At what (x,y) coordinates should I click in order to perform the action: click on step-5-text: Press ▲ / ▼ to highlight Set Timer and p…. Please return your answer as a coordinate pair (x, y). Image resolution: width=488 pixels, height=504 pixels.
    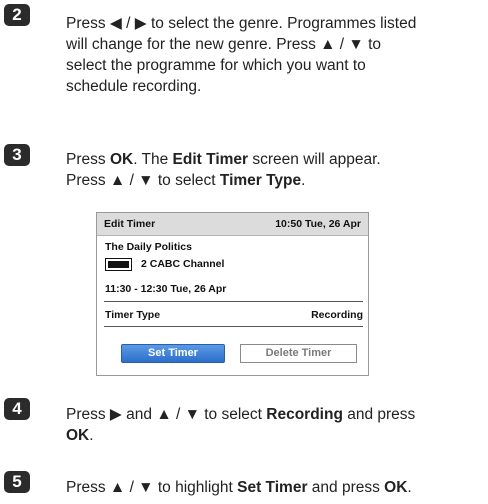
    Looking at the image, I should click on (275, 487).